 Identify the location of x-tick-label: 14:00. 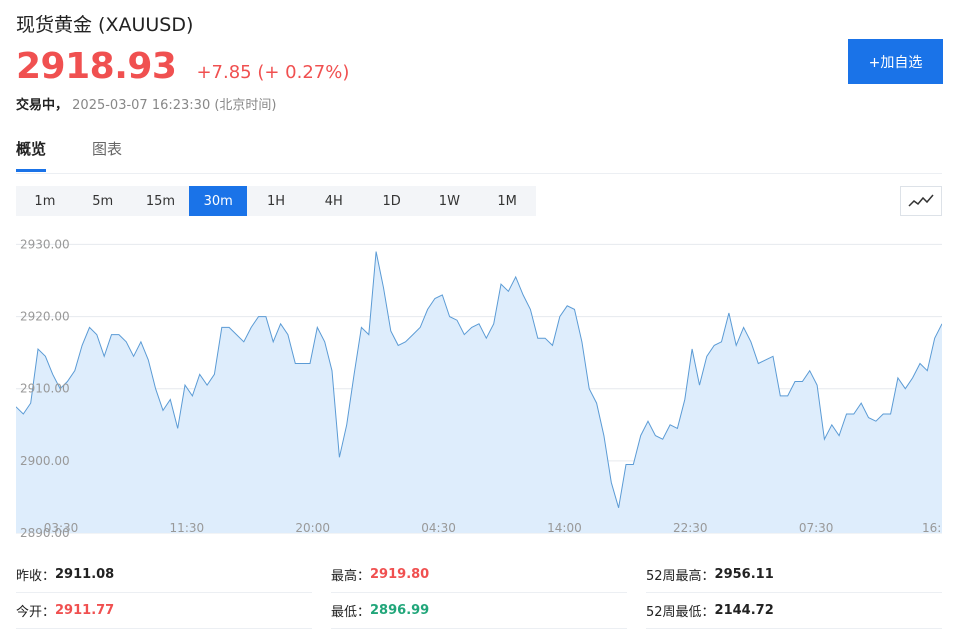
(564, 528).